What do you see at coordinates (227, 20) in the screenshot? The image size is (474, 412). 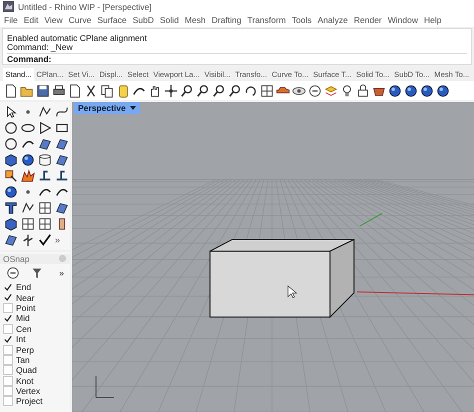 I see `menu-item: Drafting` at bounding box center [227, 20].